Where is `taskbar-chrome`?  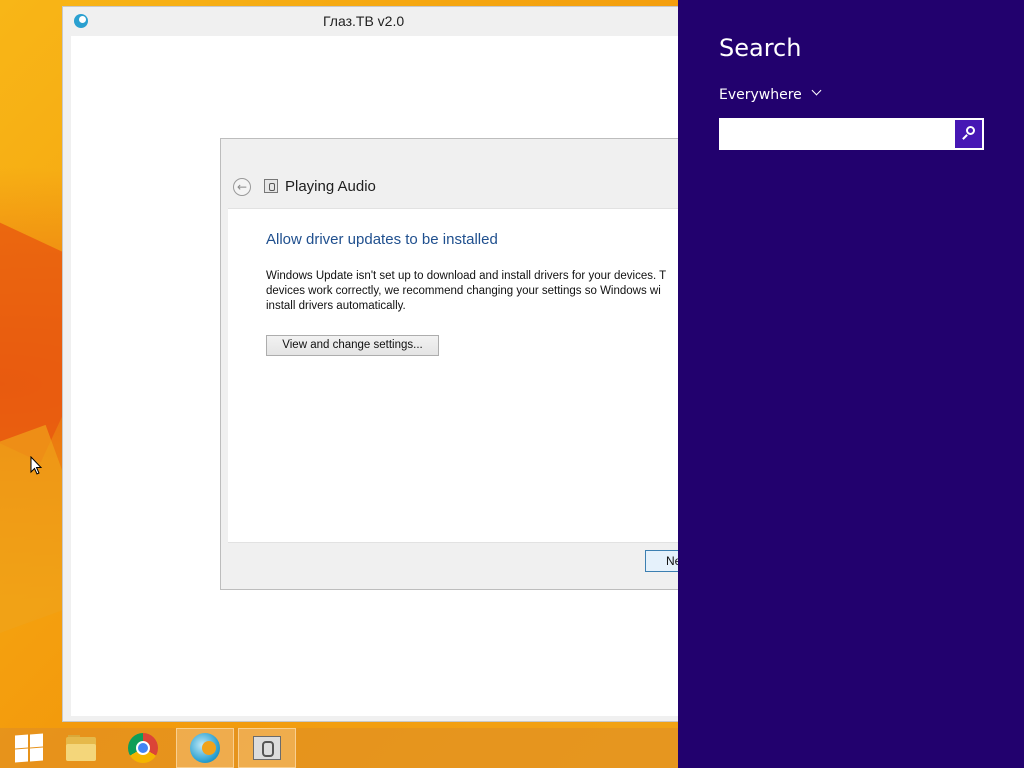
taskbar-chrome is located at coordinates (143, 748).